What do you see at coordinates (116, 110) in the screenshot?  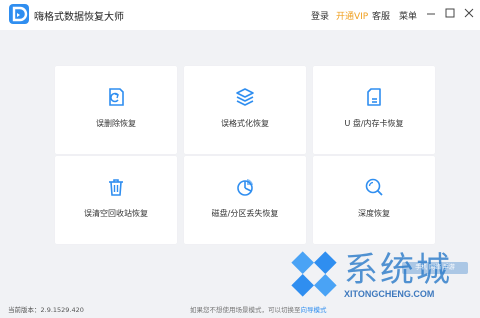 I see `card-deleted-recovery: 误删除恢复` at bounding box center [116, 110].